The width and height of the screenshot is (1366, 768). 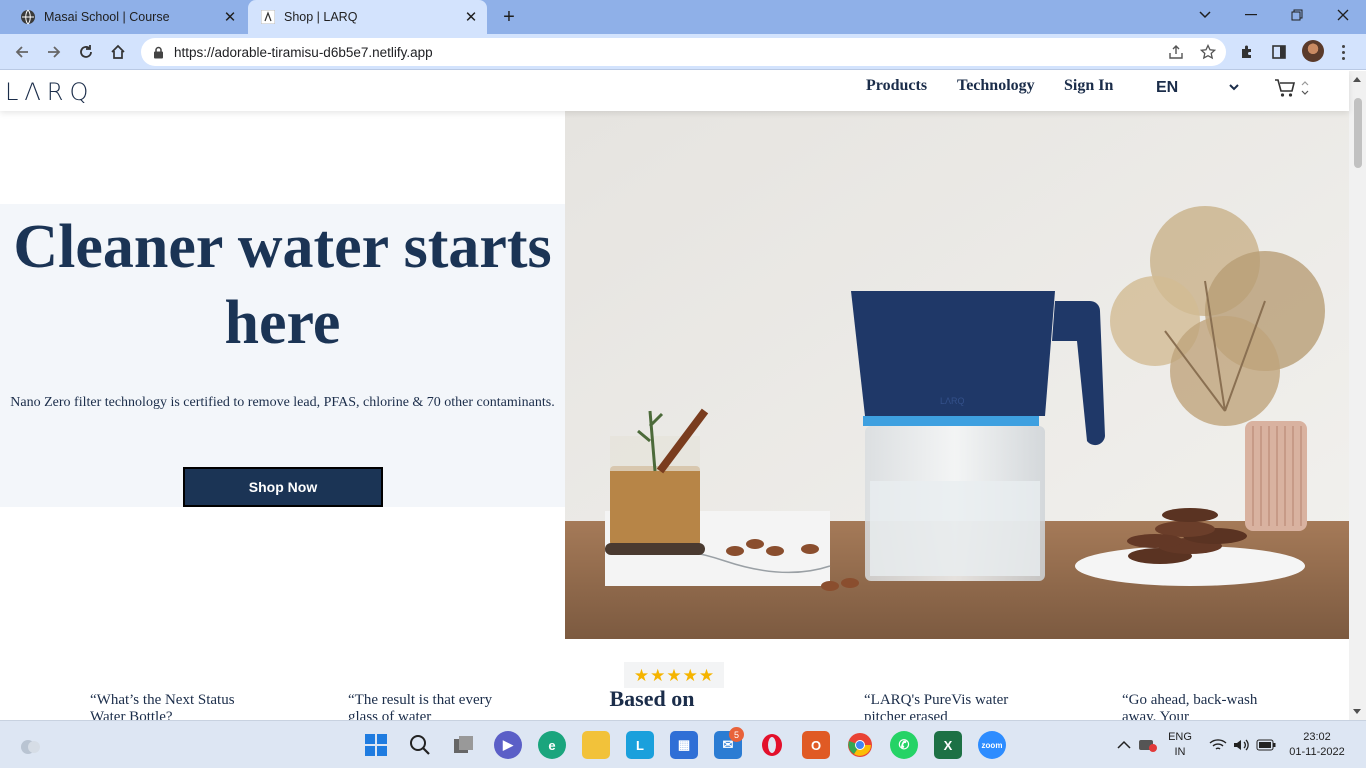 What do you see at coordinates (736, 734) in the screenshot?
I see `mail-badge: 5` at bounding box center [736, 734].